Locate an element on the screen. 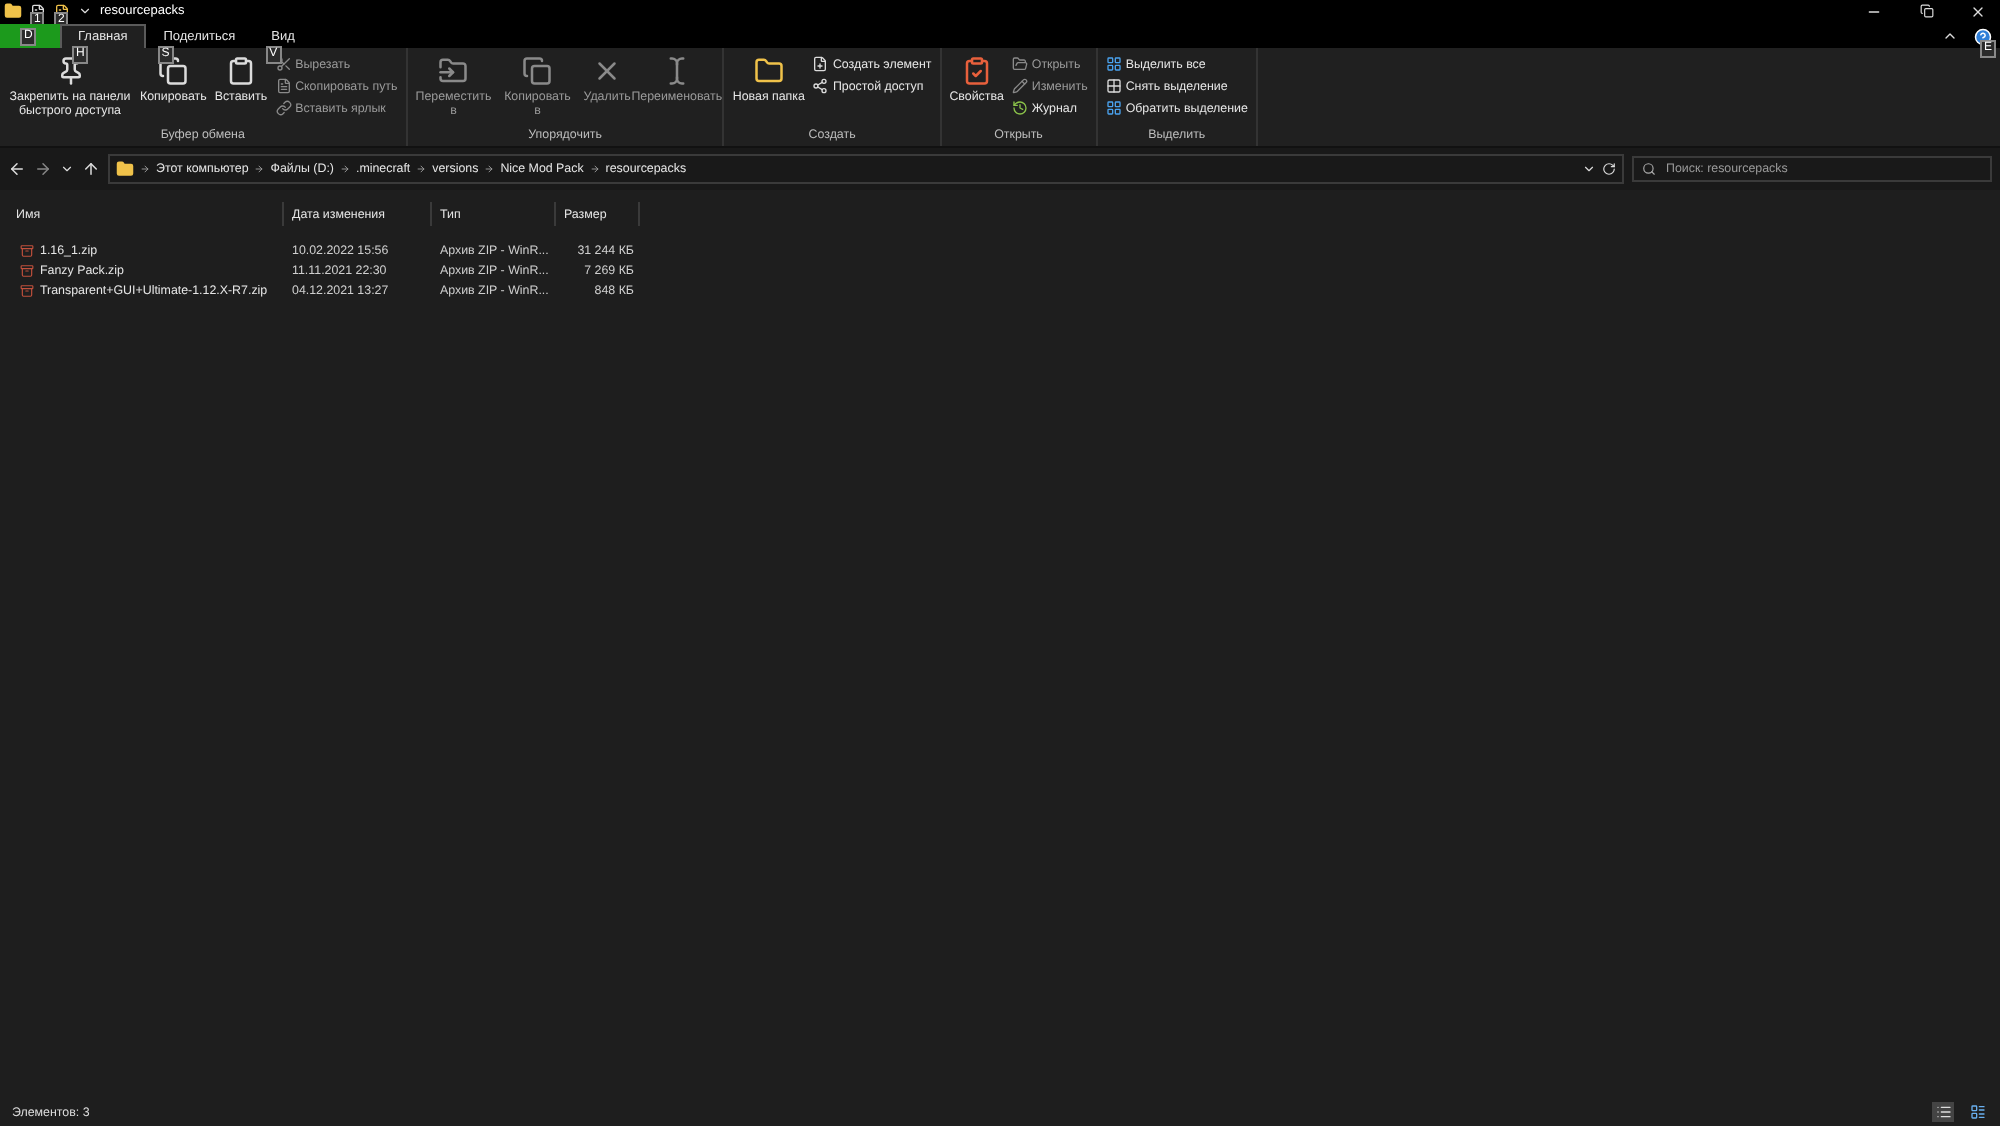 The width and height of the screenshot is (2000, 1126). link-icon is located at coordinates (283, 108).